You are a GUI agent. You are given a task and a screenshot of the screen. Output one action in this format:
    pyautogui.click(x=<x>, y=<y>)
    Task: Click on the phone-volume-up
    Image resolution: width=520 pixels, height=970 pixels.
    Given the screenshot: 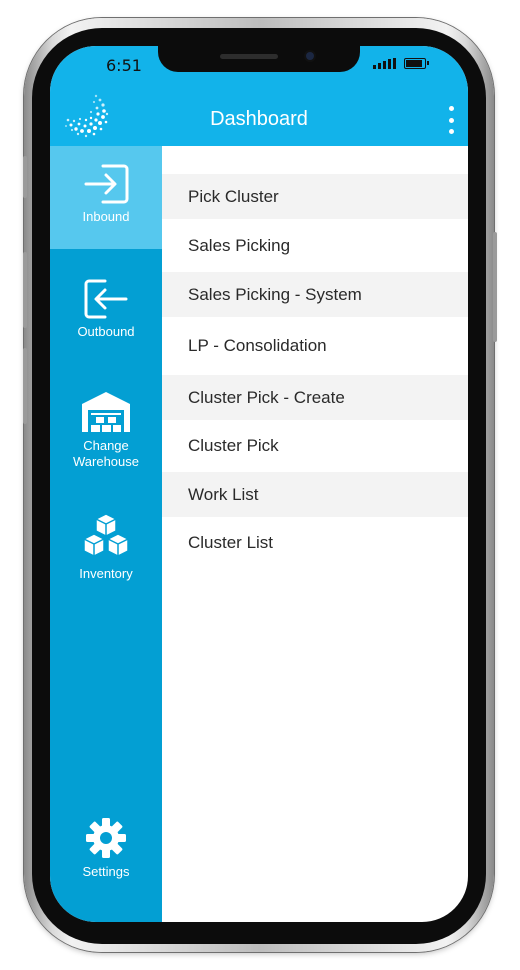 What is the action you would take?
    pyautogui.click(x=25, y=290)
    